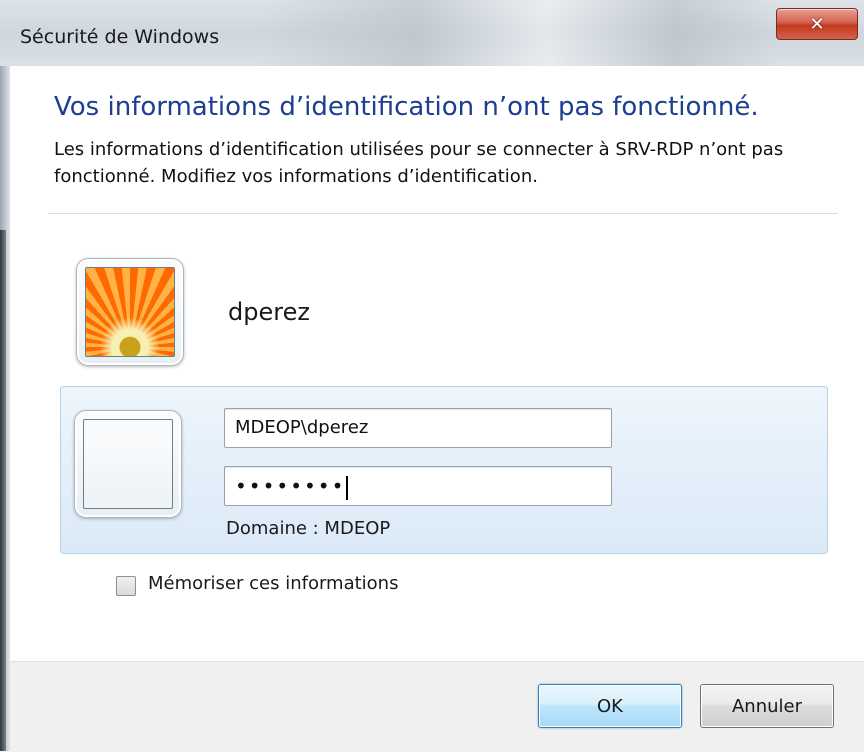 This screenshot has height=752, width=864. I want to click on blank-avatar-icon, so click(128, 464).